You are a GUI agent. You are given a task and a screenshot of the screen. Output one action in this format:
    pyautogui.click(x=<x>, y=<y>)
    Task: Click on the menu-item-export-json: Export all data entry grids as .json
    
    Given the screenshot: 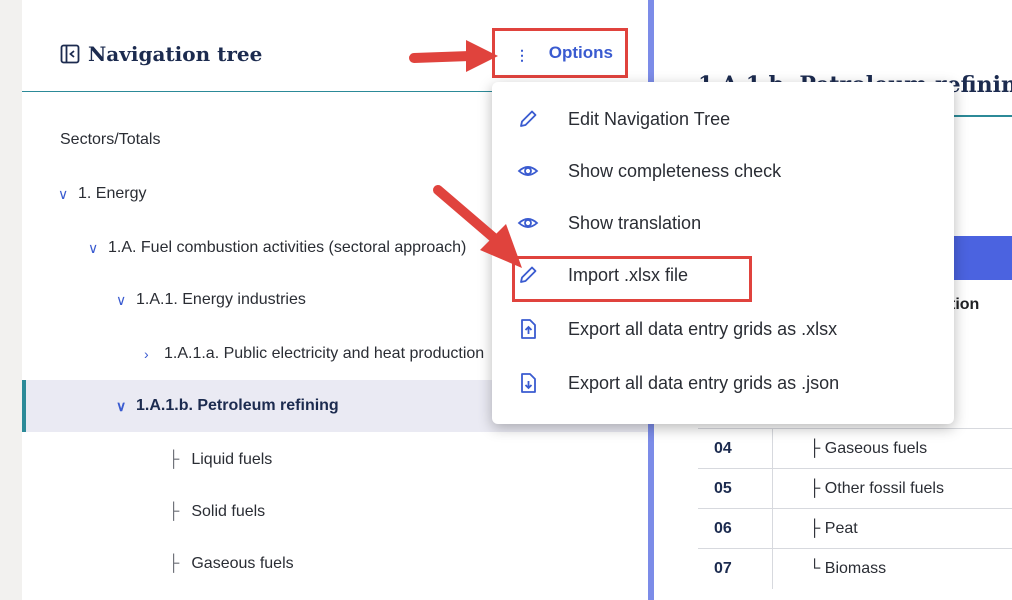 What is the action you would take?
    pyautogui.click(x=723, y=383)
    